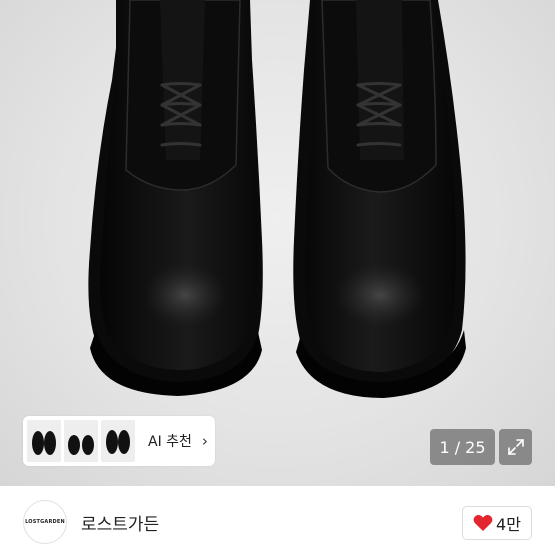 The image size is (555, 555). Describe the element at coordinates (170, 442) in the screenshot. I see `ai-recommend-label: AI 추천` at that location.